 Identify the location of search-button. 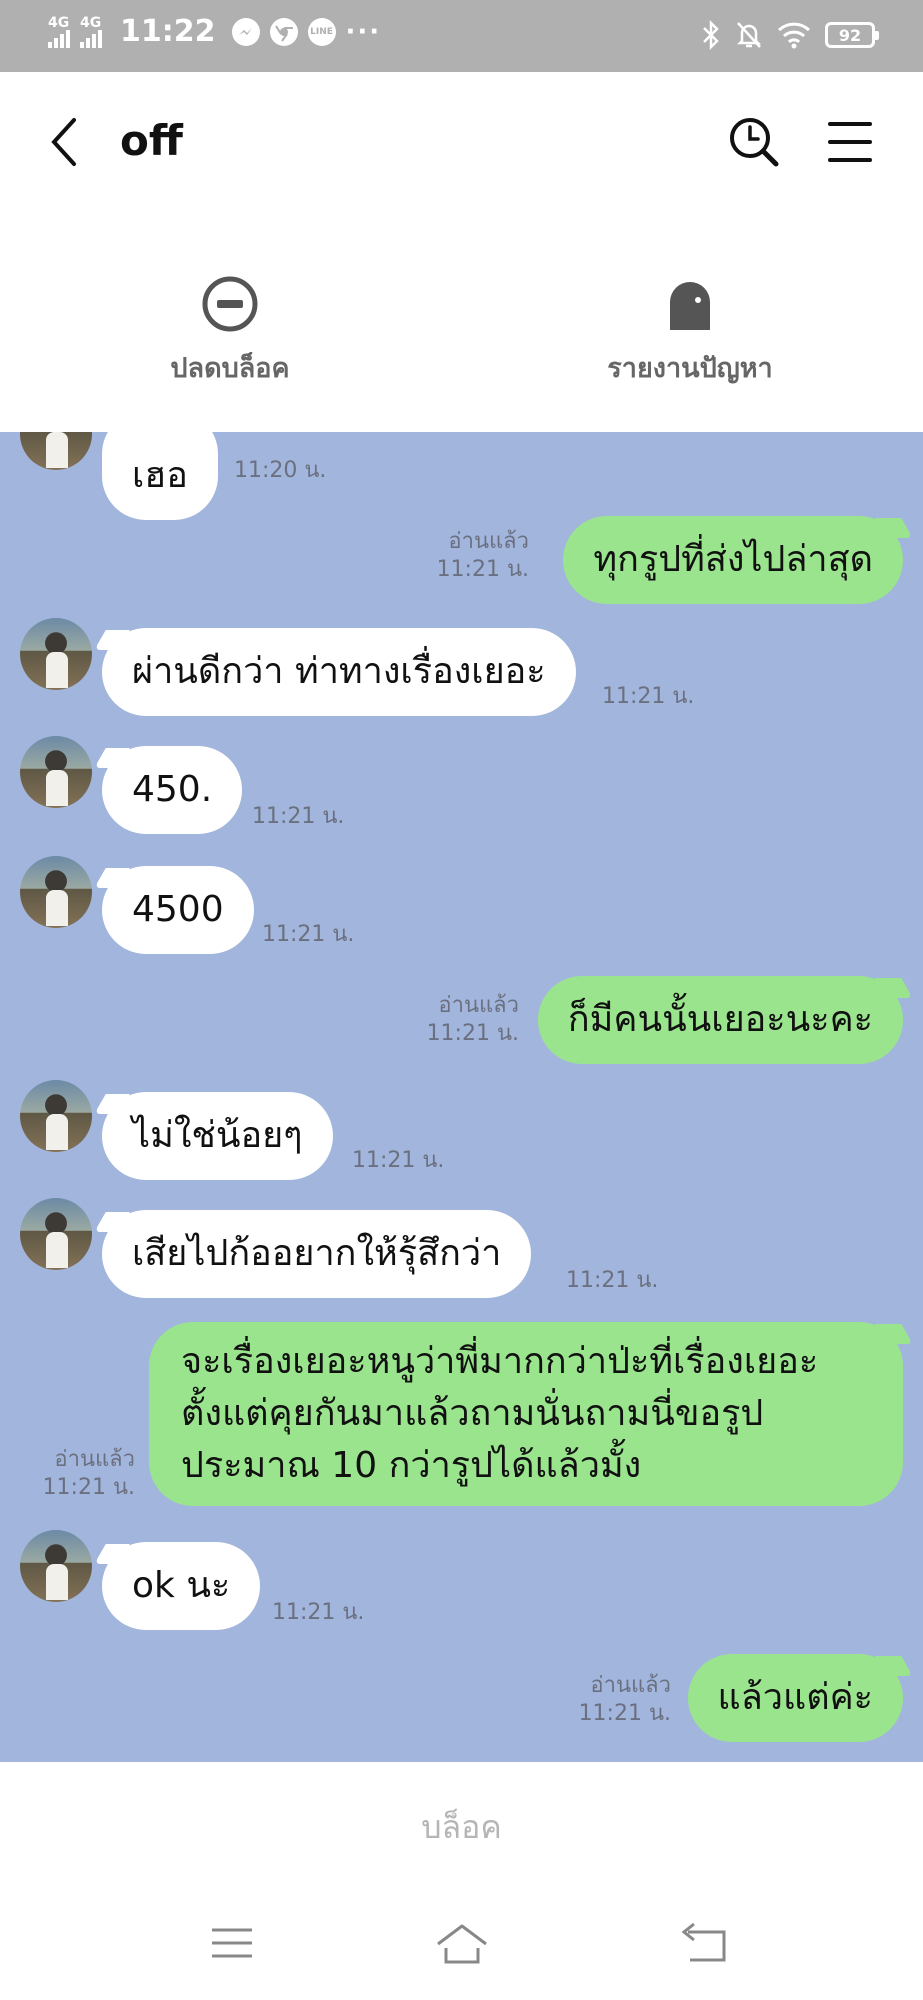
(754, 142).